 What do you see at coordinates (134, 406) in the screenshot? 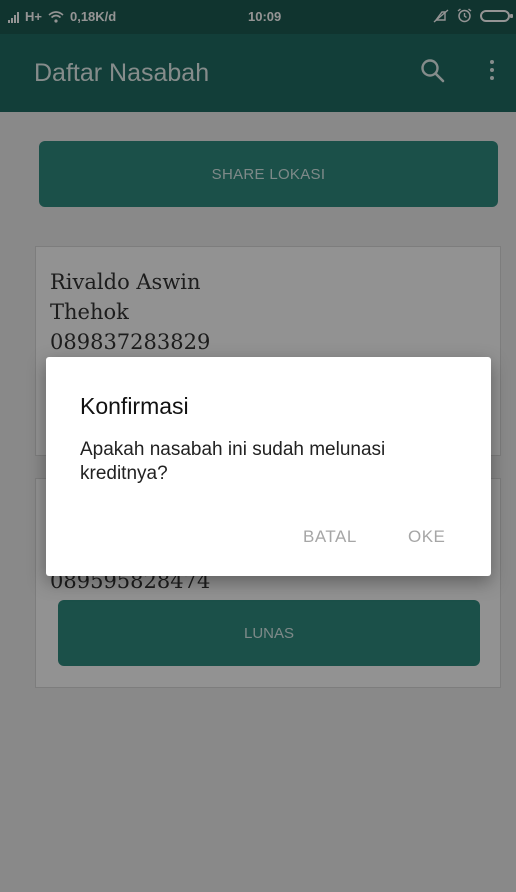
I see `dialog-title: Konfirmasi` at bounding box center [134, 406].